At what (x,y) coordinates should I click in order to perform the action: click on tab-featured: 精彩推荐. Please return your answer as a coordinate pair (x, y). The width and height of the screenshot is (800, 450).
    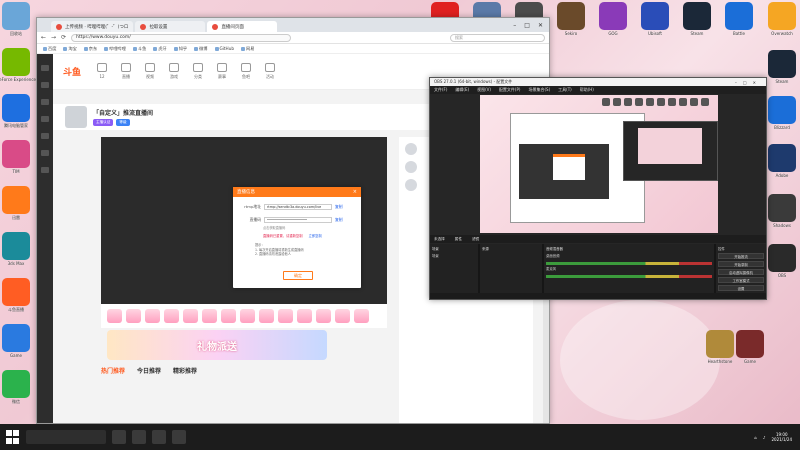
    Looking at the image, I should click on (185, 370).